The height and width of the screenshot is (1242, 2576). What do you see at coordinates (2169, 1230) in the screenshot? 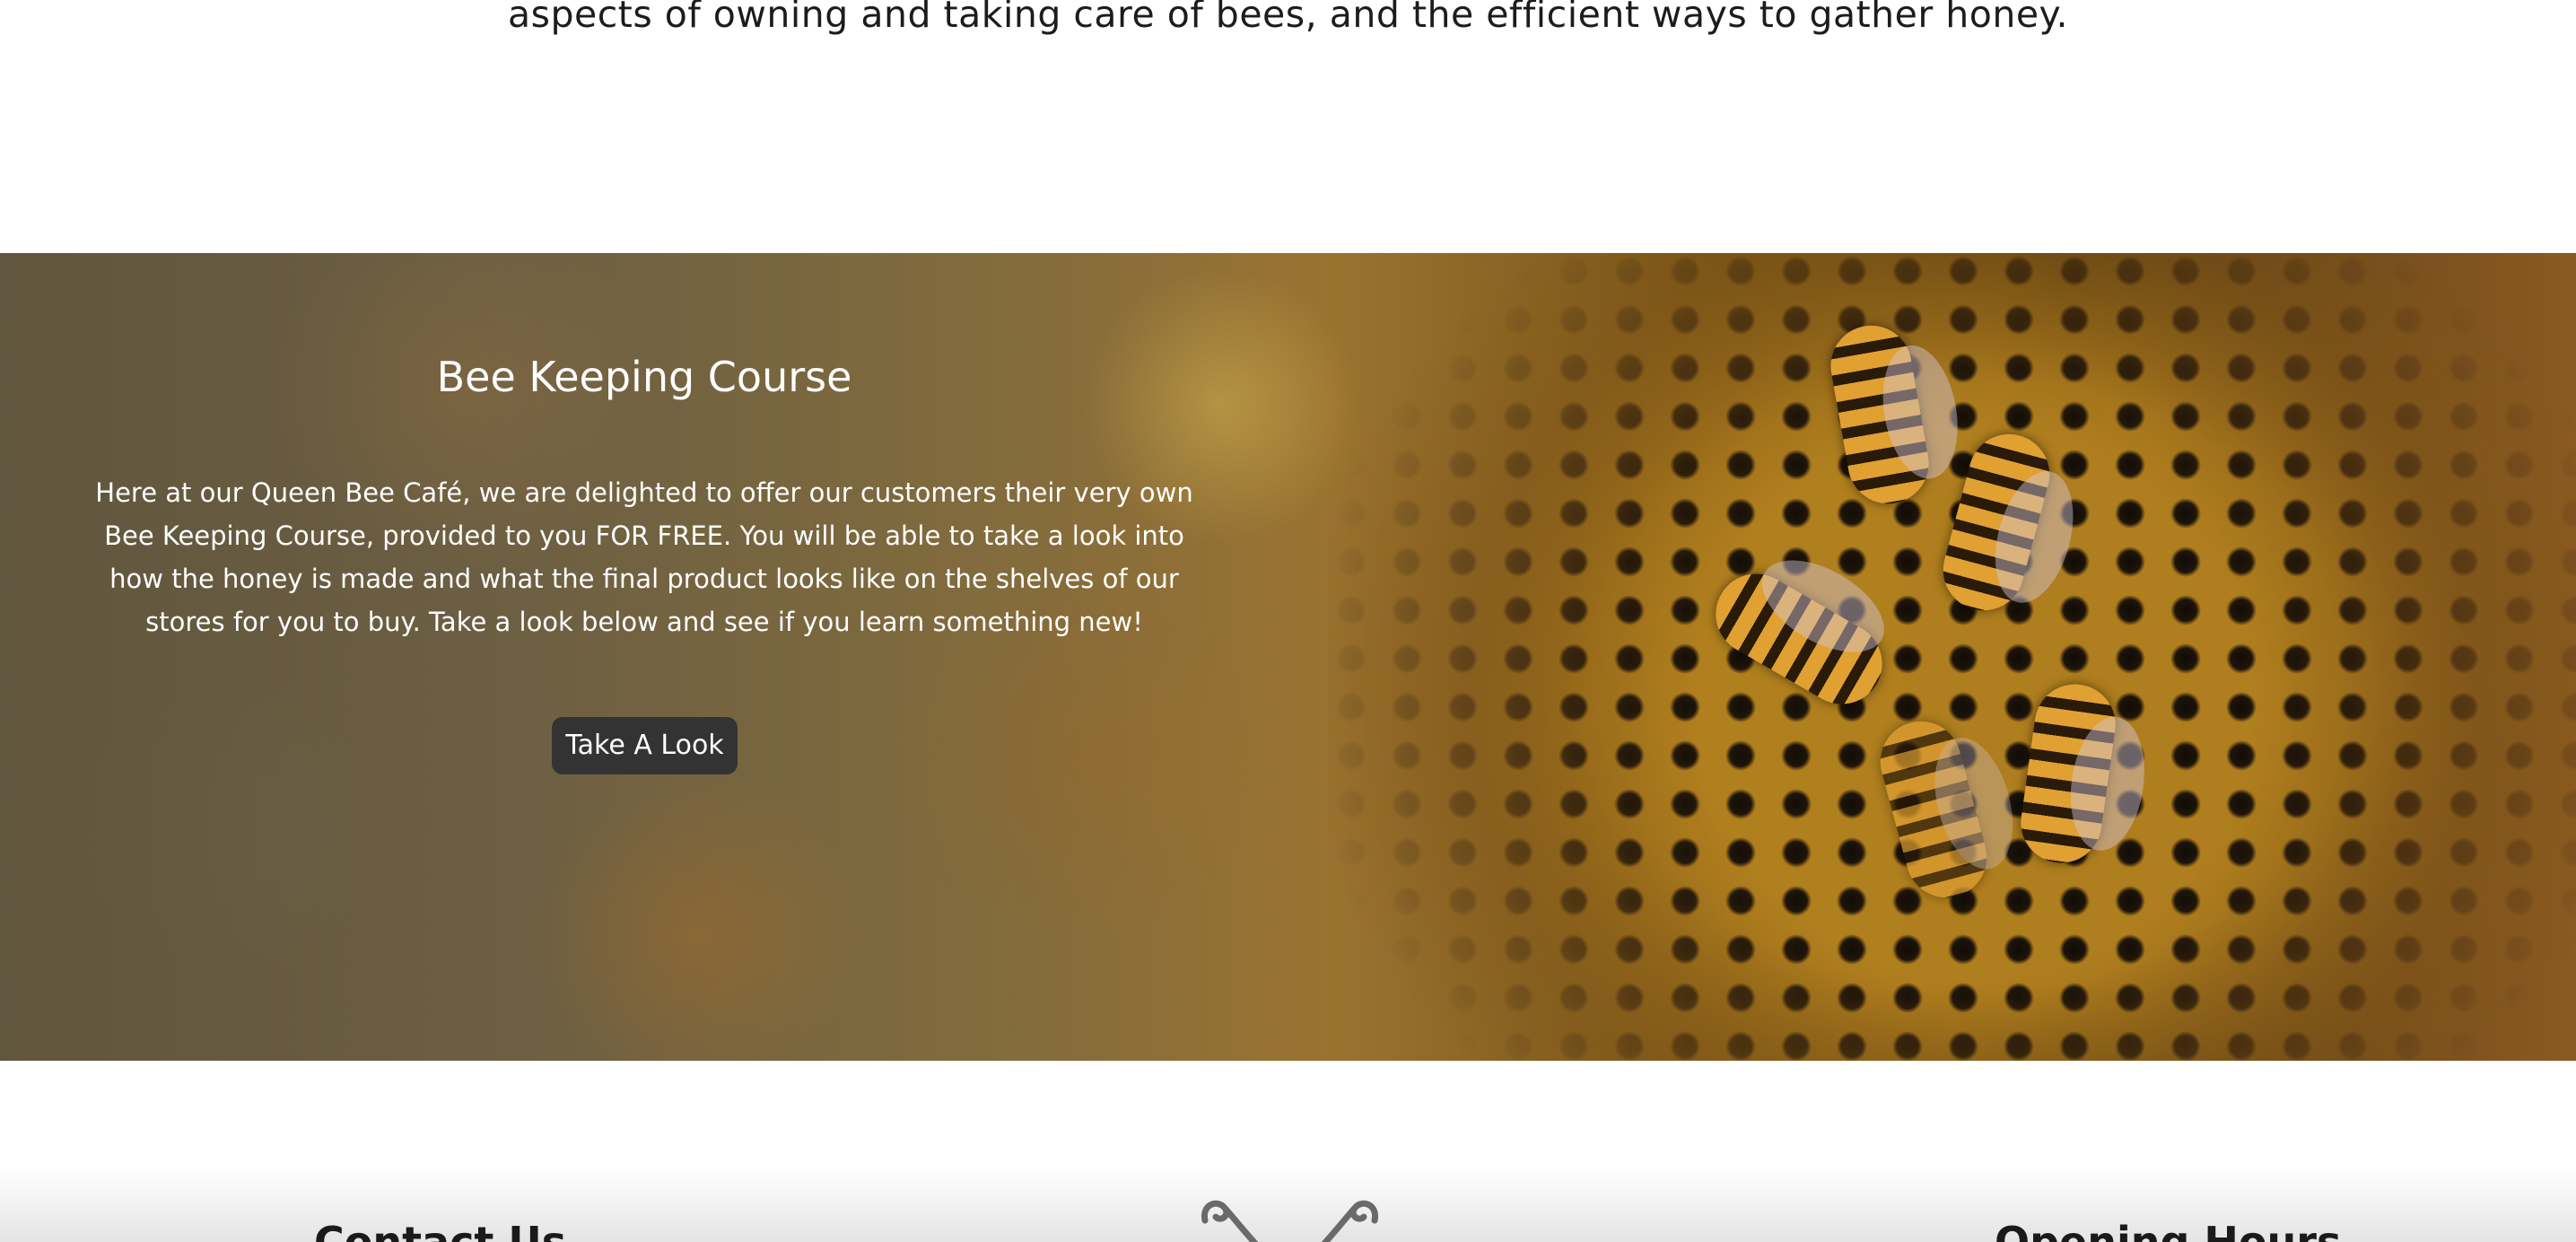
I see `opening-hours-heading: Opening Hours` at bounding box center [2169, 1230].